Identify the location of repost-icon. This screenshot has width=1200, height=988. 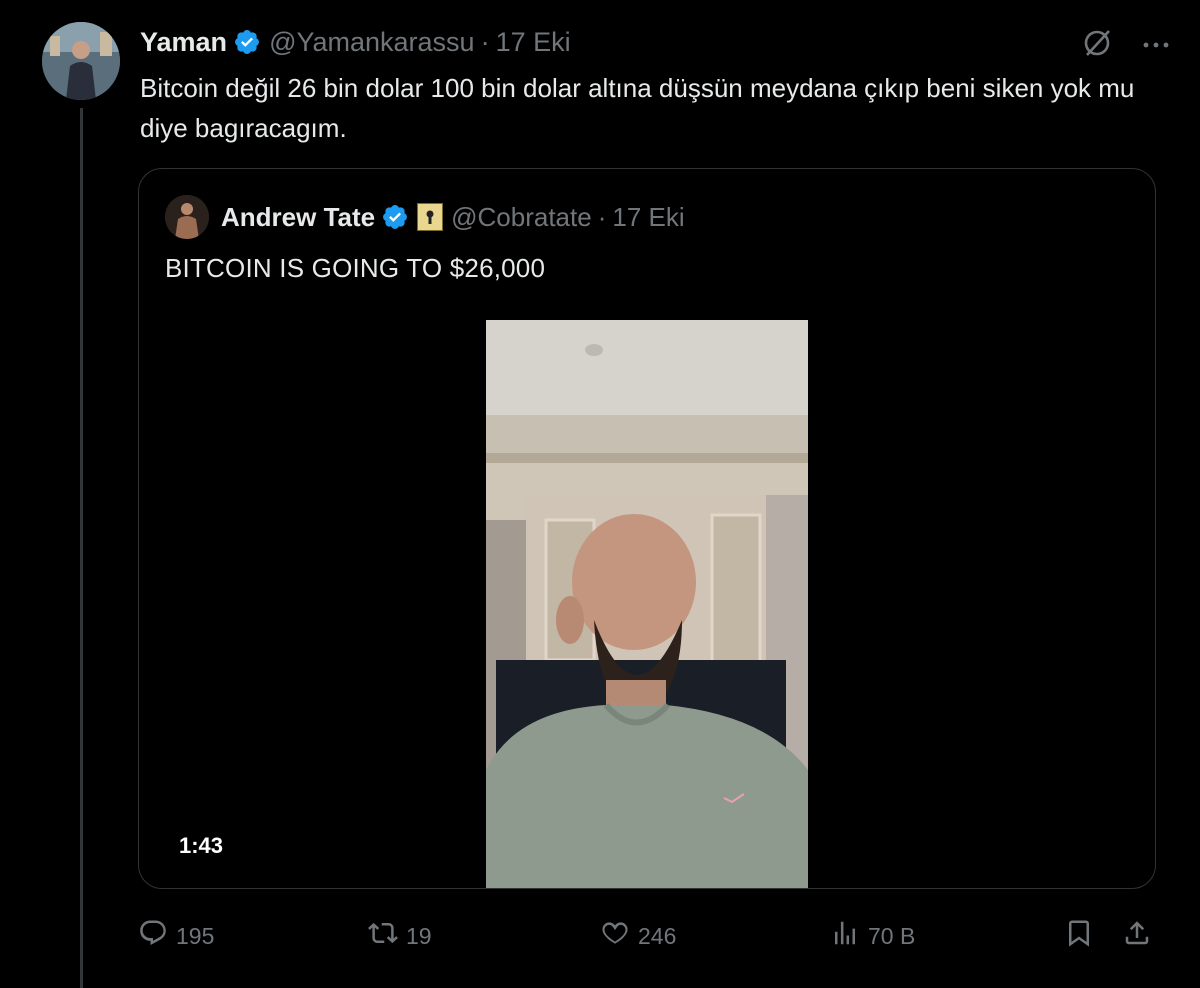
(383, 936).